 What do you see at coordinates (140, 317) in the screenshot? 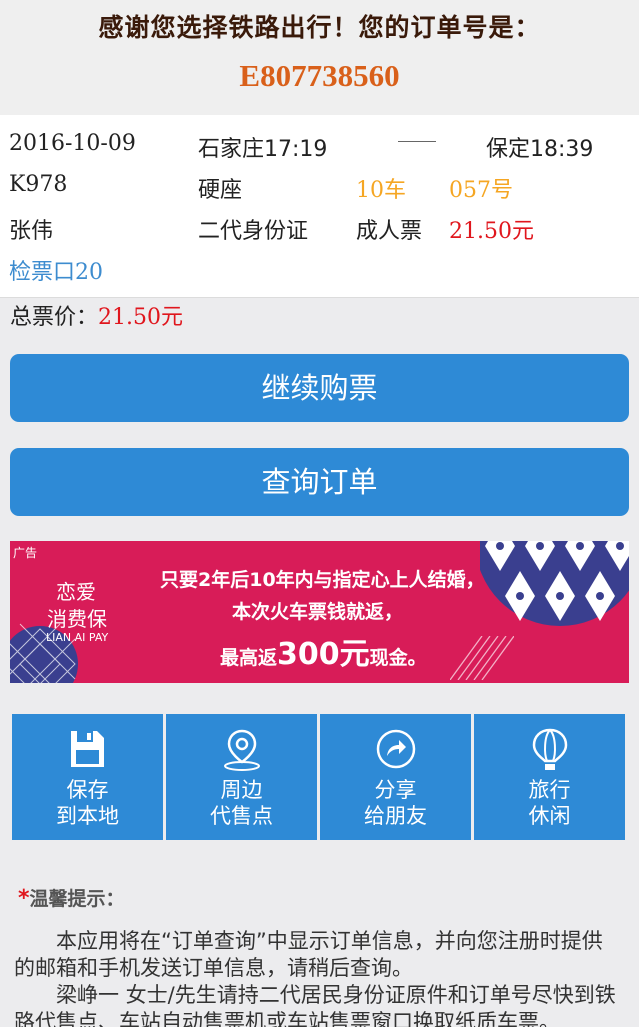
I see `total-price-value: 21.50元` at bounding box center [140, 317].